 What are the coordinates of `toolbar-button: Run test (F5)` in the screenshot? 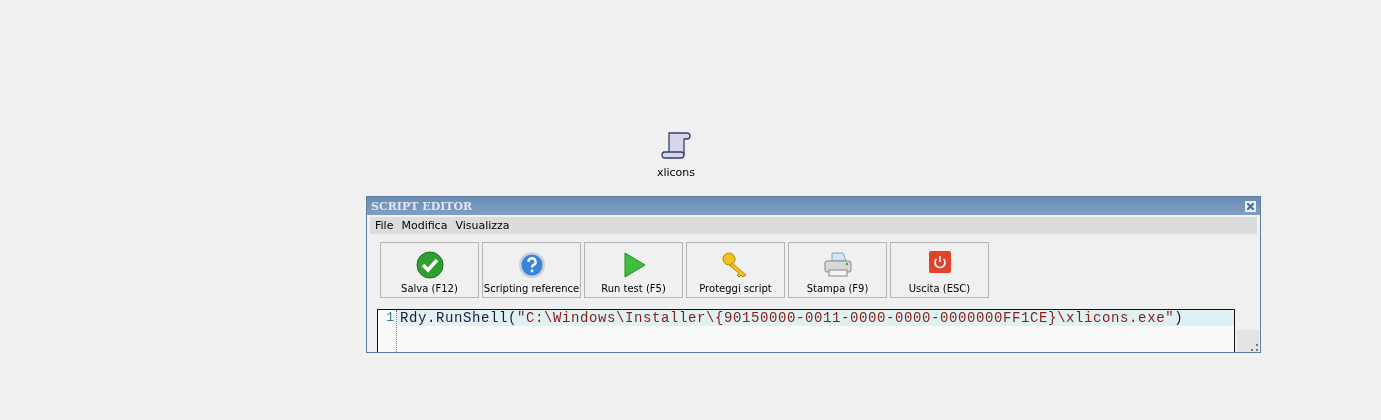 It's located at (633, 270).